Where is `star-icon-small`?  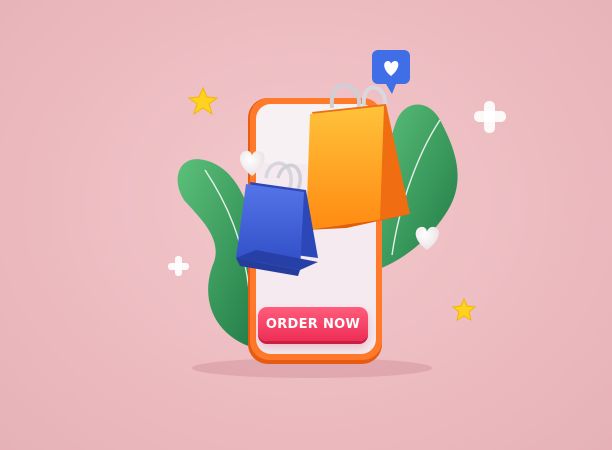 star-icon-small is located at coordinates (464, 309).